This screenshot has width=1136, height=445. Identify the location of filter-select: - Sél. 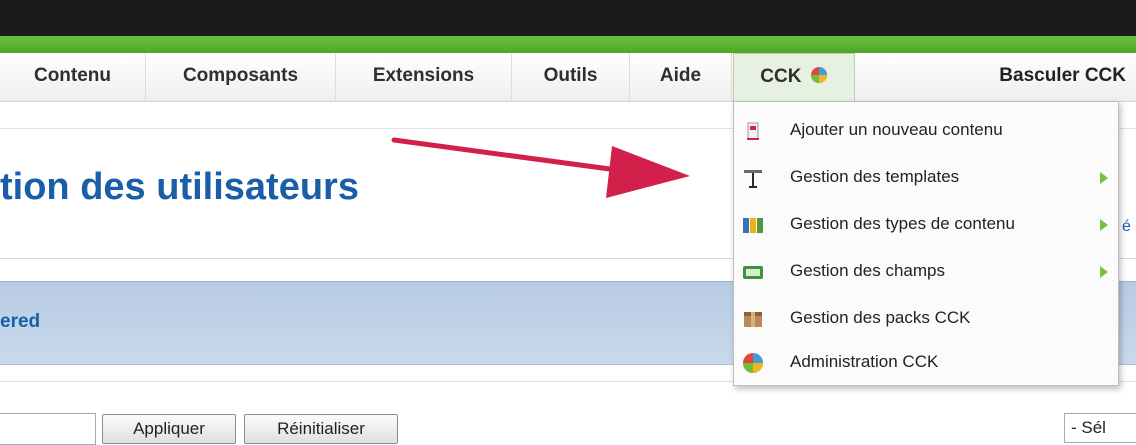
(1100, 428).